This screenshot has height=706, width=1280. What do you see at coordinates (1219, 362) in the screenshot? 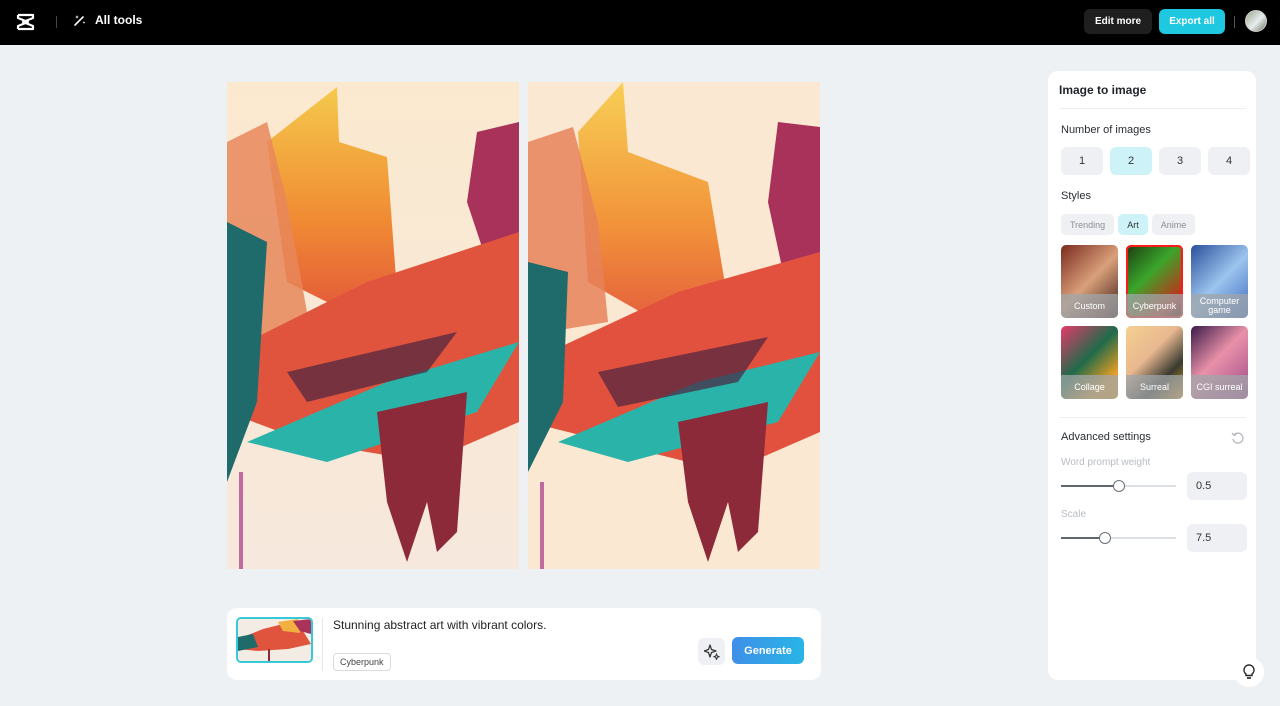
I see `style-card-cgi-surreal: CGI surreal` at bounding box center [1219, 362].